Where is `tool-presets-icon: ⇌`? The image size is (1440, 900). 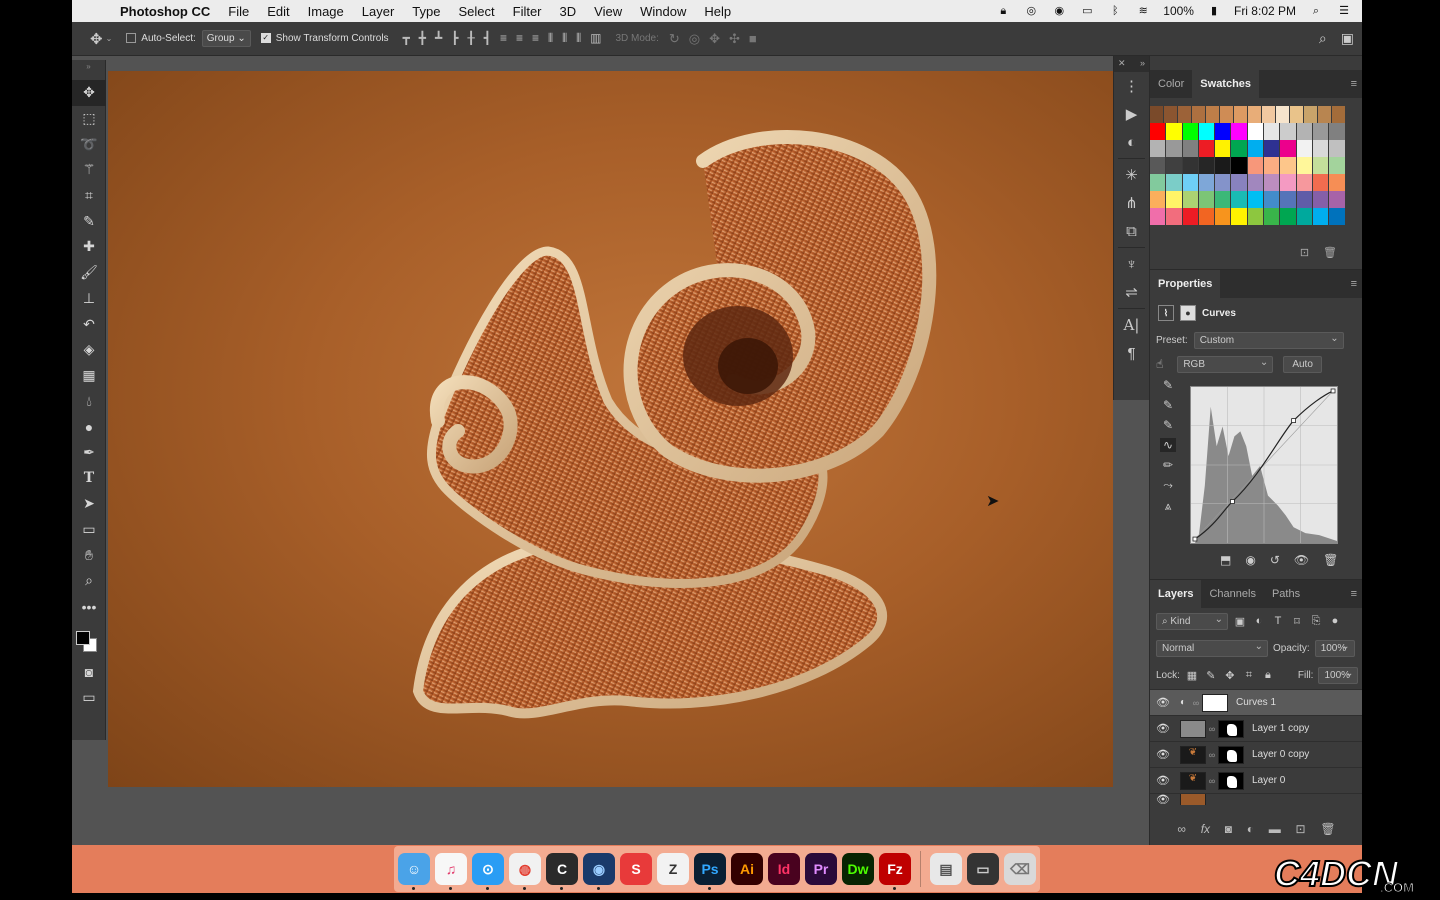 tool-presets-icon: ⇌ is located at coordinates (1131, 292).